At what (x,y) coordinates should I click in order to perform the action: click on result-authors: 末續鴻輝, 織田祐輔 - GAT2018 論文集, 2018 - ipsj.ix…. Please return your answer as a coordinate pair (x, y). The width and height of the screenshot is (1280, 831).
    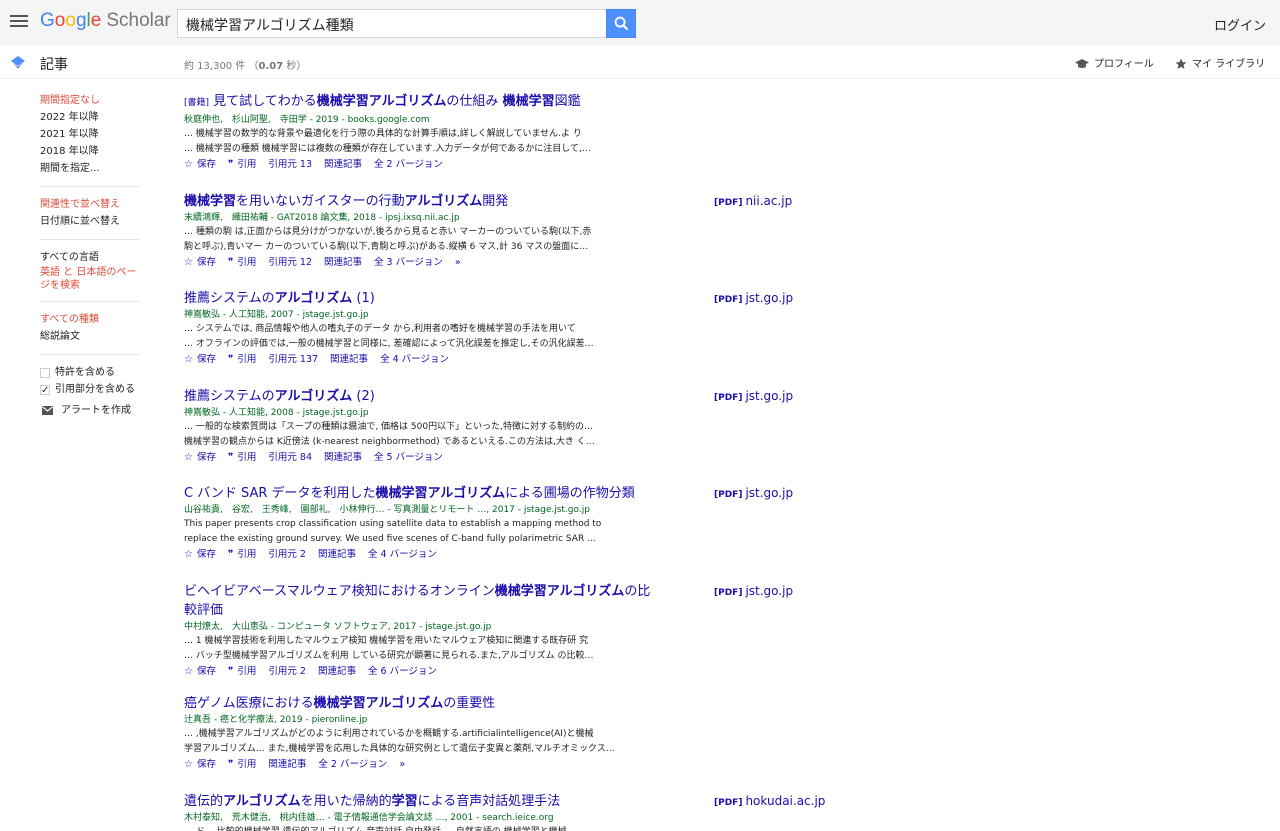
    Looking at the image, I should click on (322, 218).